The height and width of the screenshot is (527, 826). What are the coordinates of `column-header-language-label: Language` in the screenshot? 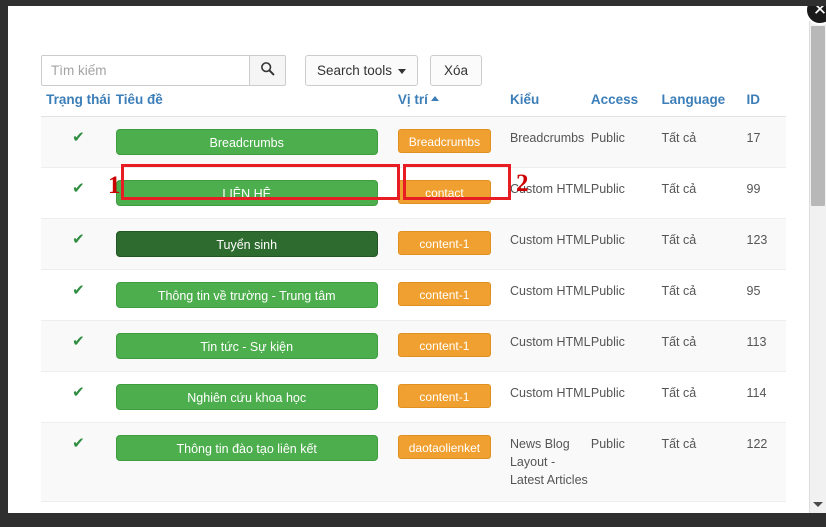 It's located at (693, 99).